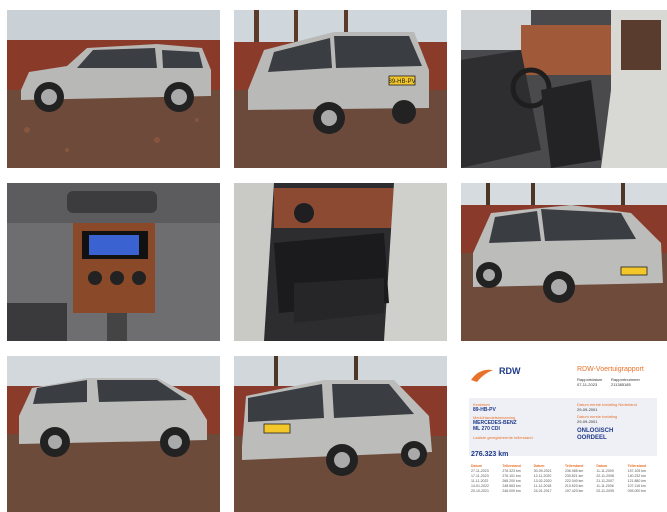  I want to click on oordeel-label: Laatste geregistreerde tellerstand, so click(503, 437).